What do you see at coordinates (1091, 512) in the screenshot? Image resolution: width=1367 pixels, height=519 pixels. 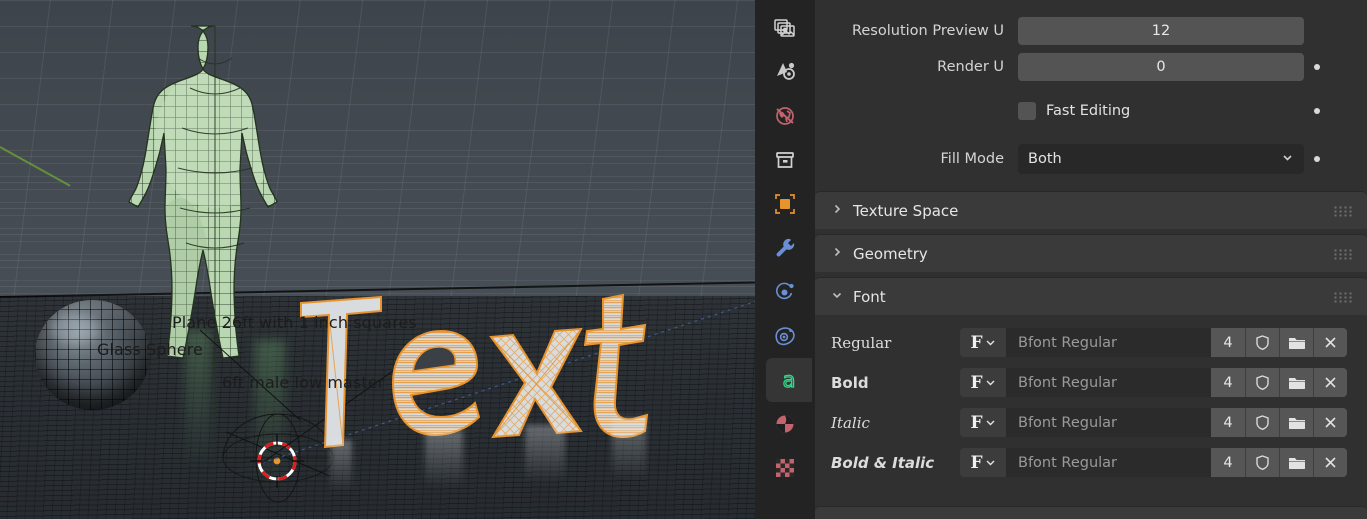 I see `panel-header-transform: Transform` at bounding box center [1091, 512].